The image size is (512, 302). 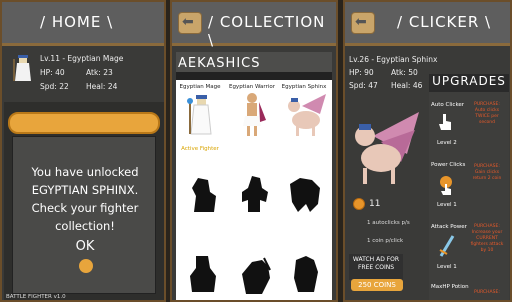 I want to click on home-header: / HOME \, so click(x=83, y=24).